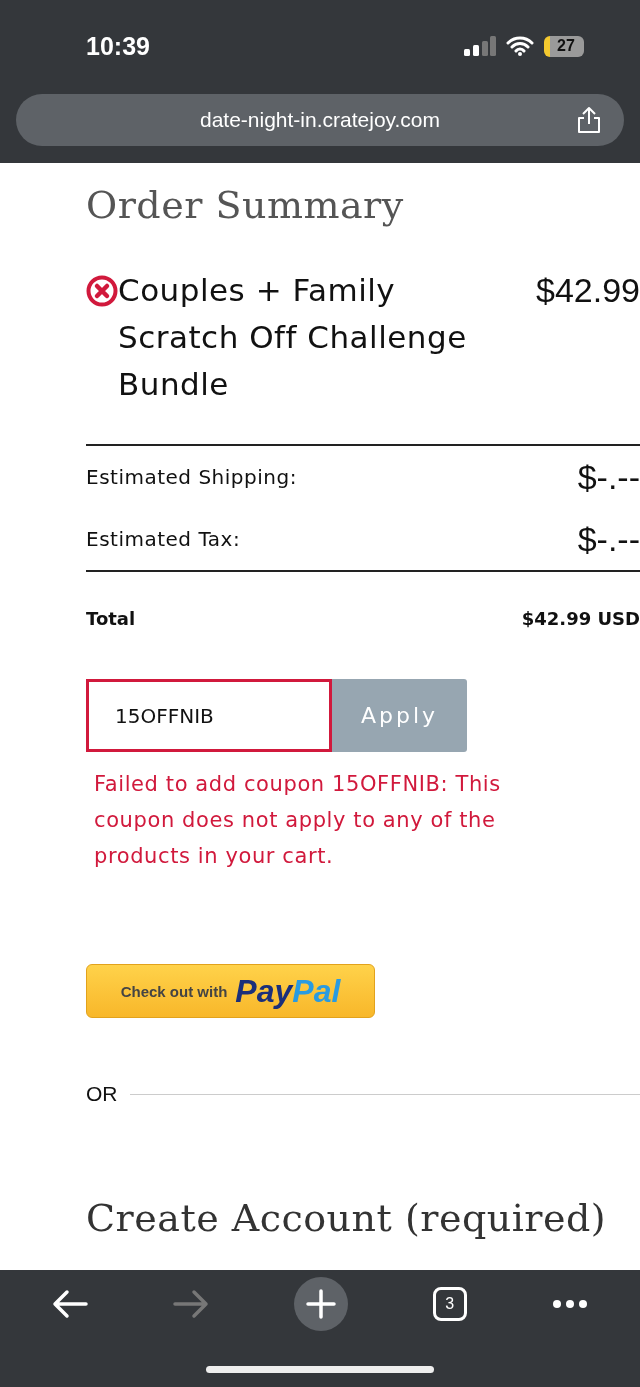 The width and height of the screenshot is (640, 1387). I want to click on signal-icon, so click(480, 46).